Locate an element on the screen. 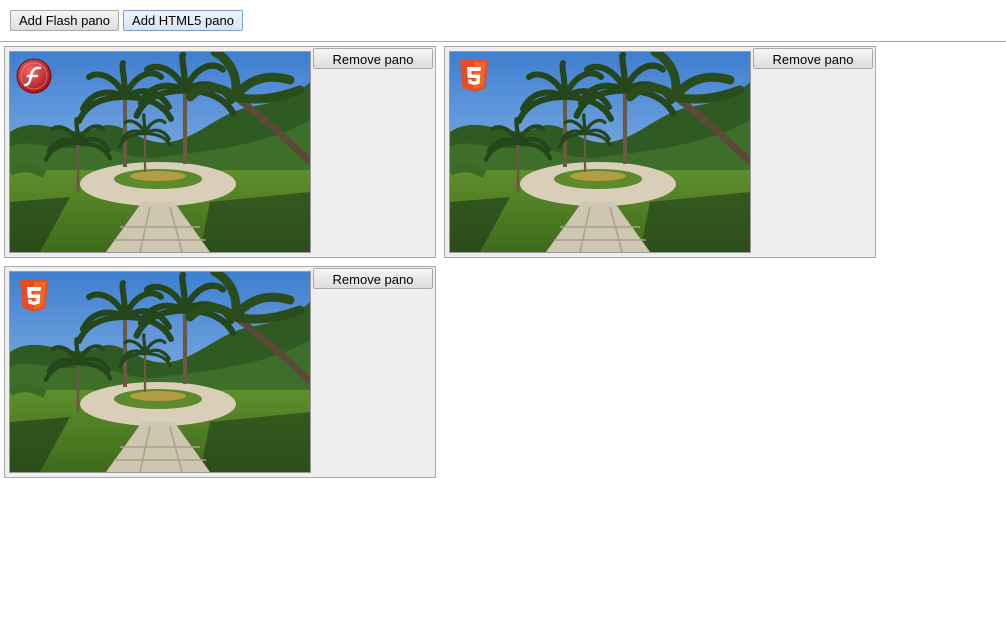  flash-player-icon is located at coordinates (34, 76).